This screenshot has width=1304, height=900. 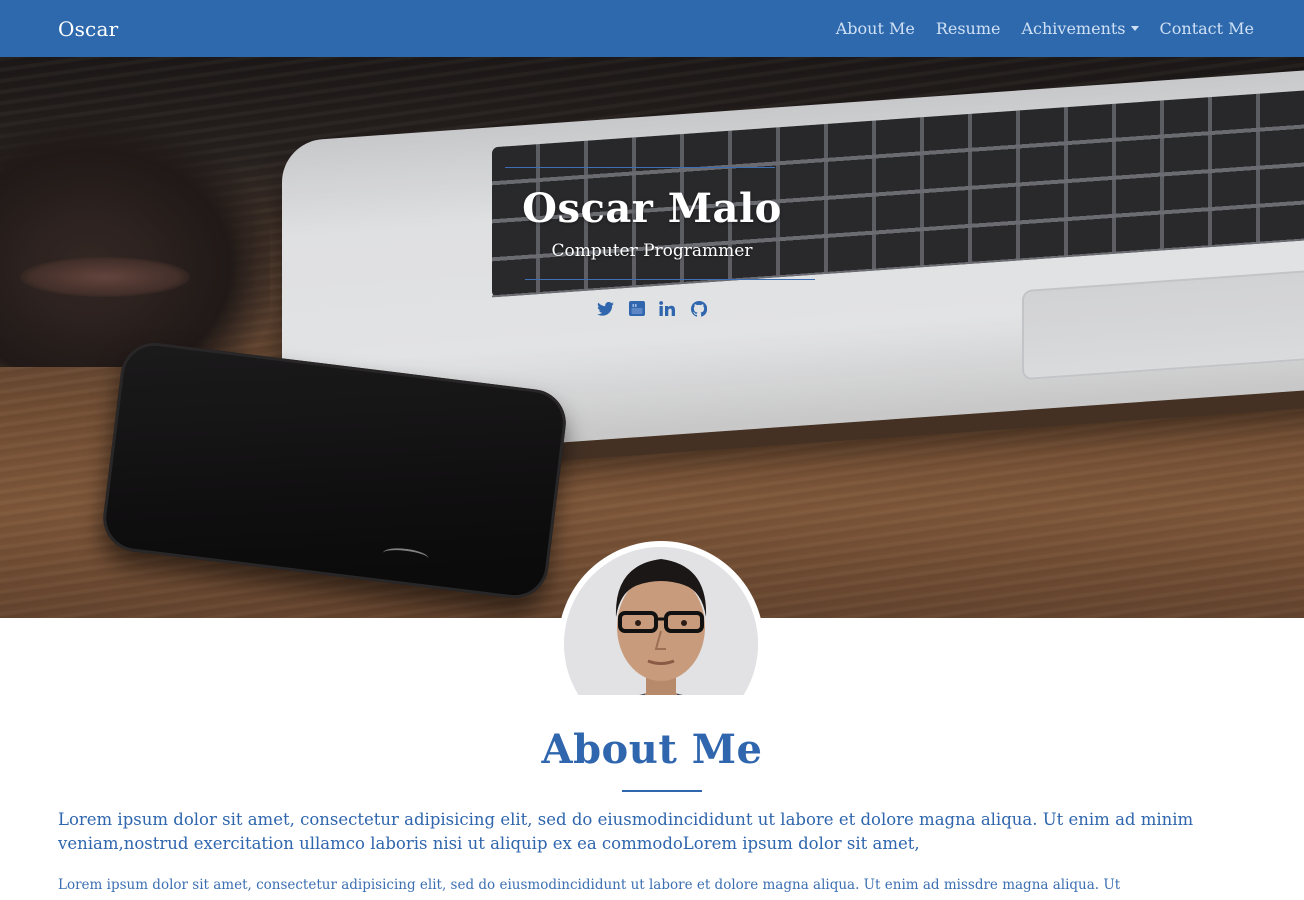 I want to click on youtube-icon, so click(x=636, y=308).